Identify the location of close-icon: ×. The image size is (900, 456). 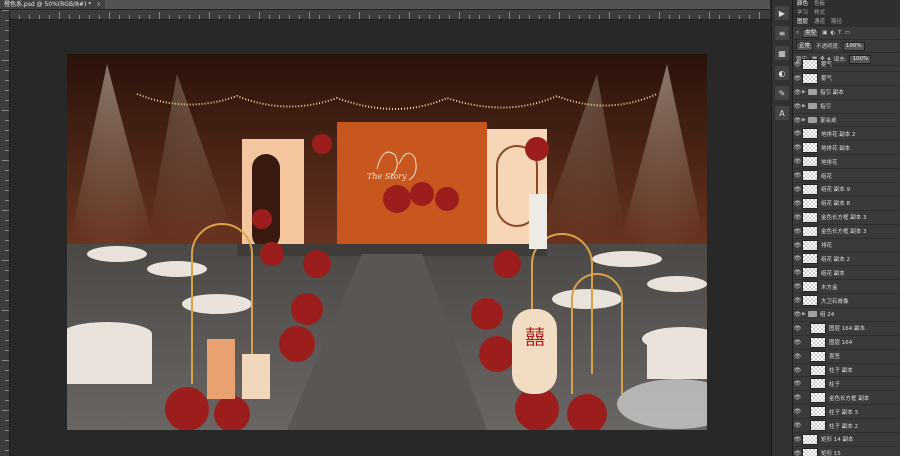
(98, 4).